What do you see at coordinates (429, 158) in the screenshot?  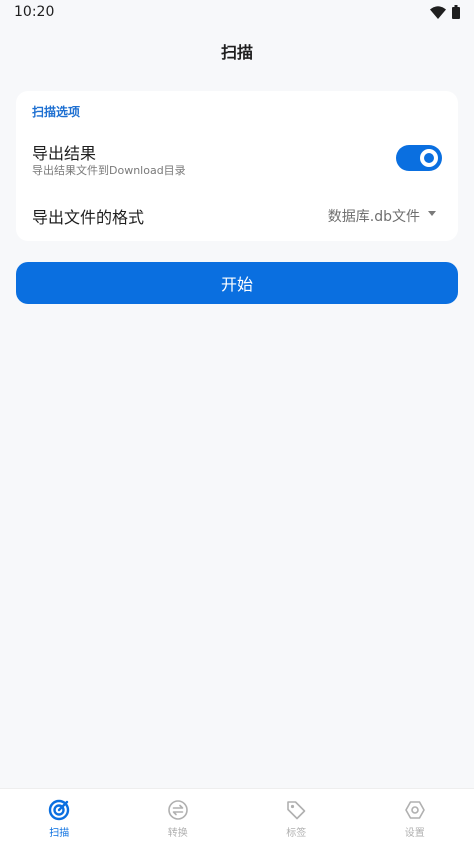 I see `toggle-knob` at bounding box center [429, 158].